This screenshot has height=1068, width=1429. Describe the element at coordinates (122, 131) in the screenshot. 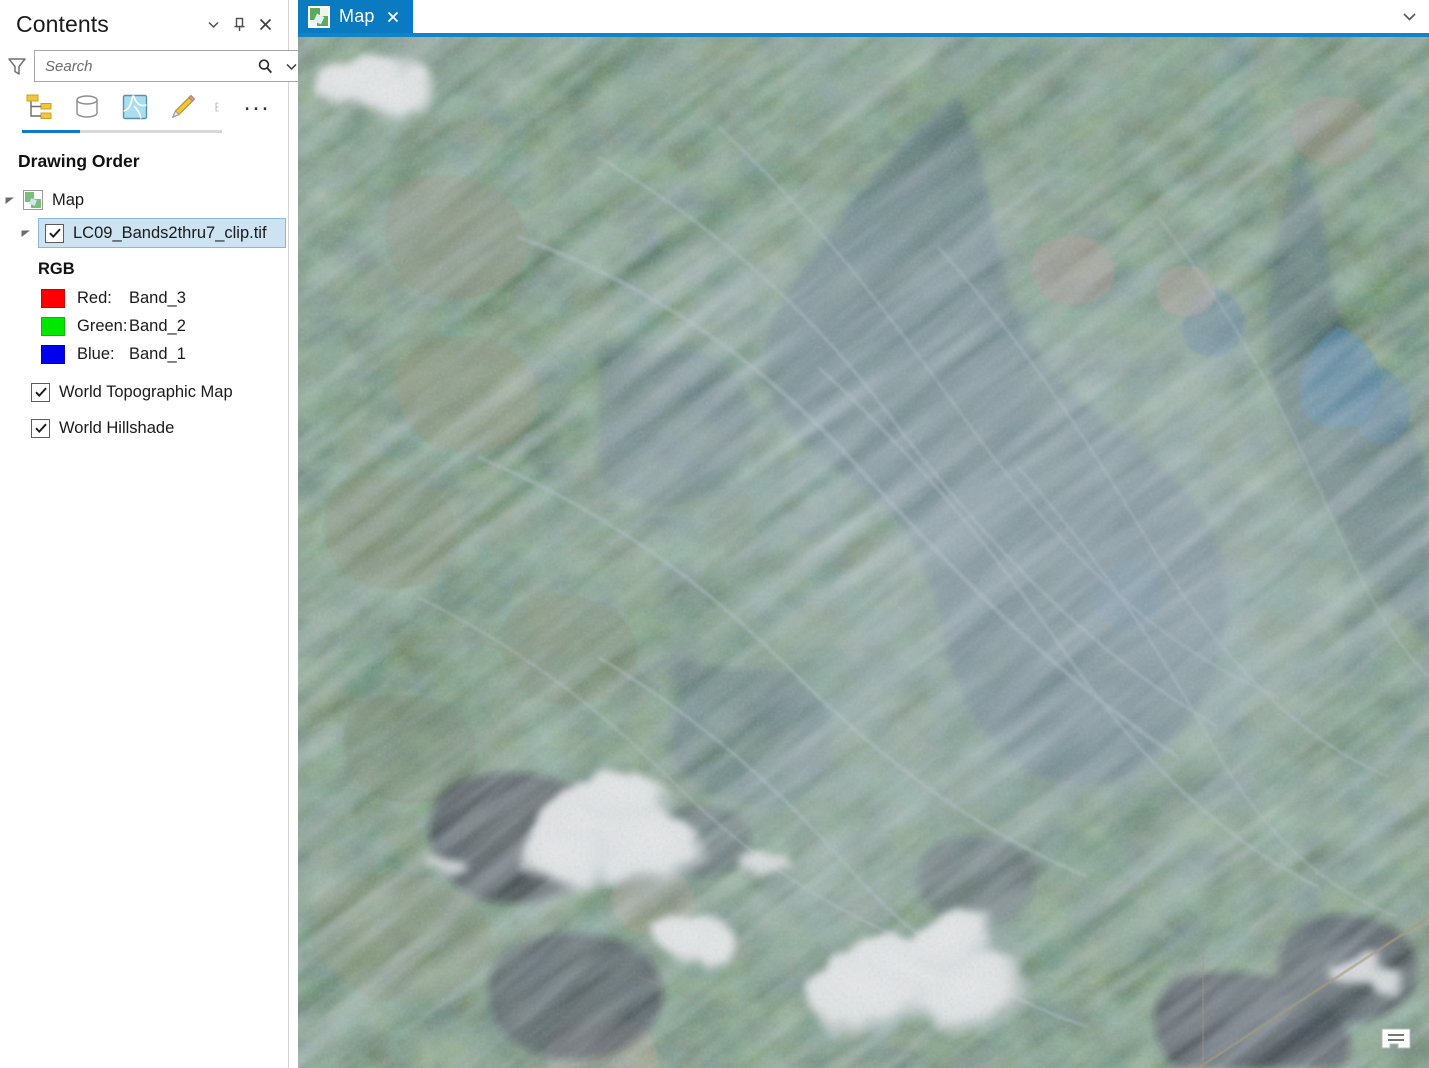

I see `toolbar-scrollbar` at that location.